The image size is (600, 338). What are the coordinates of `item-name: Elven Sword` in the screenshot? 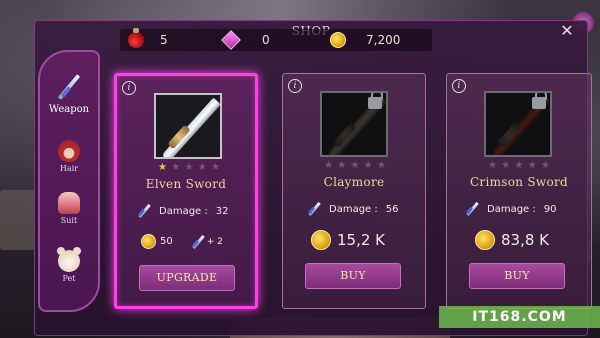 It's located at (186, 184).